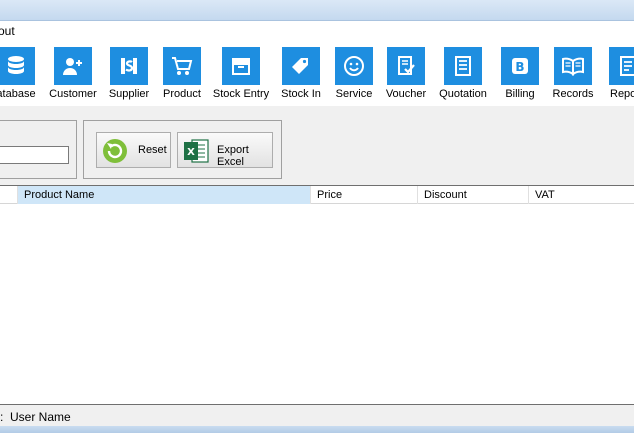  I want to click on column-header-discount: Discount, so click(473, 195).